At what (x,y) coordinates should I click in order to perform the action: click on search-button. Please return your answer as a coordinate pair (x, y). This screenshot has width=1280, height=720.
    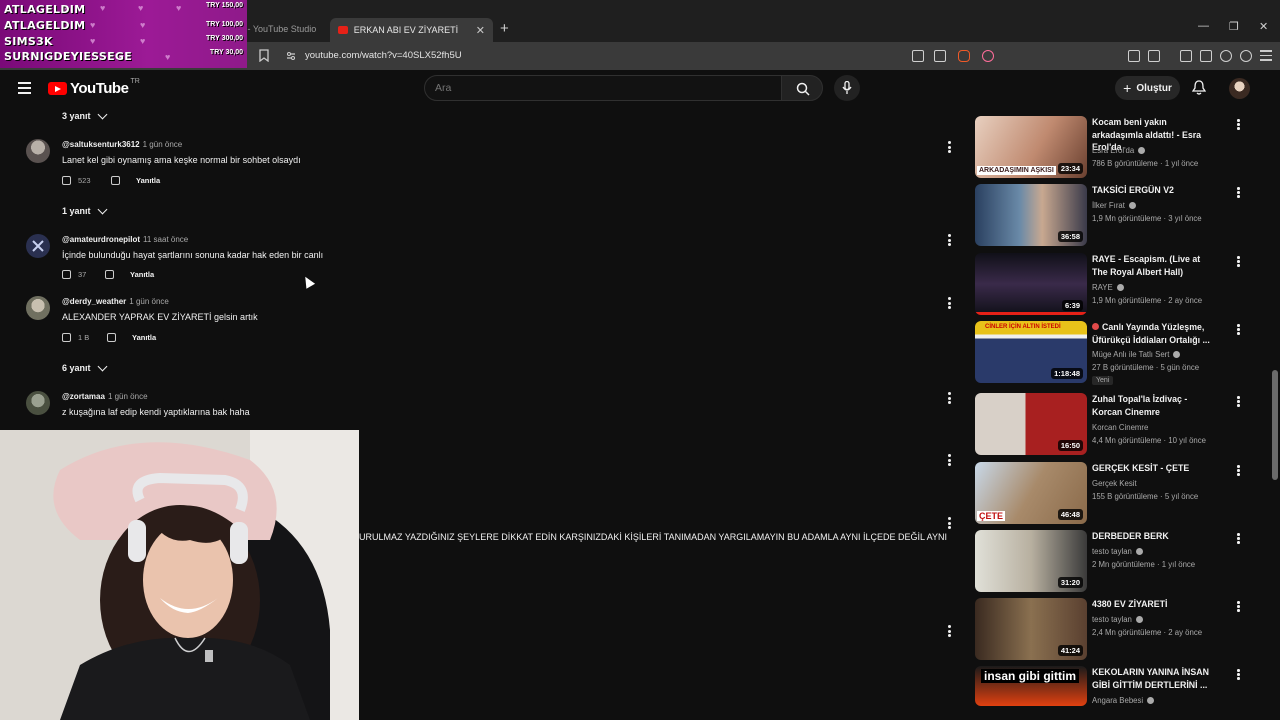
    Looking at the image, I should click on (802, 88).